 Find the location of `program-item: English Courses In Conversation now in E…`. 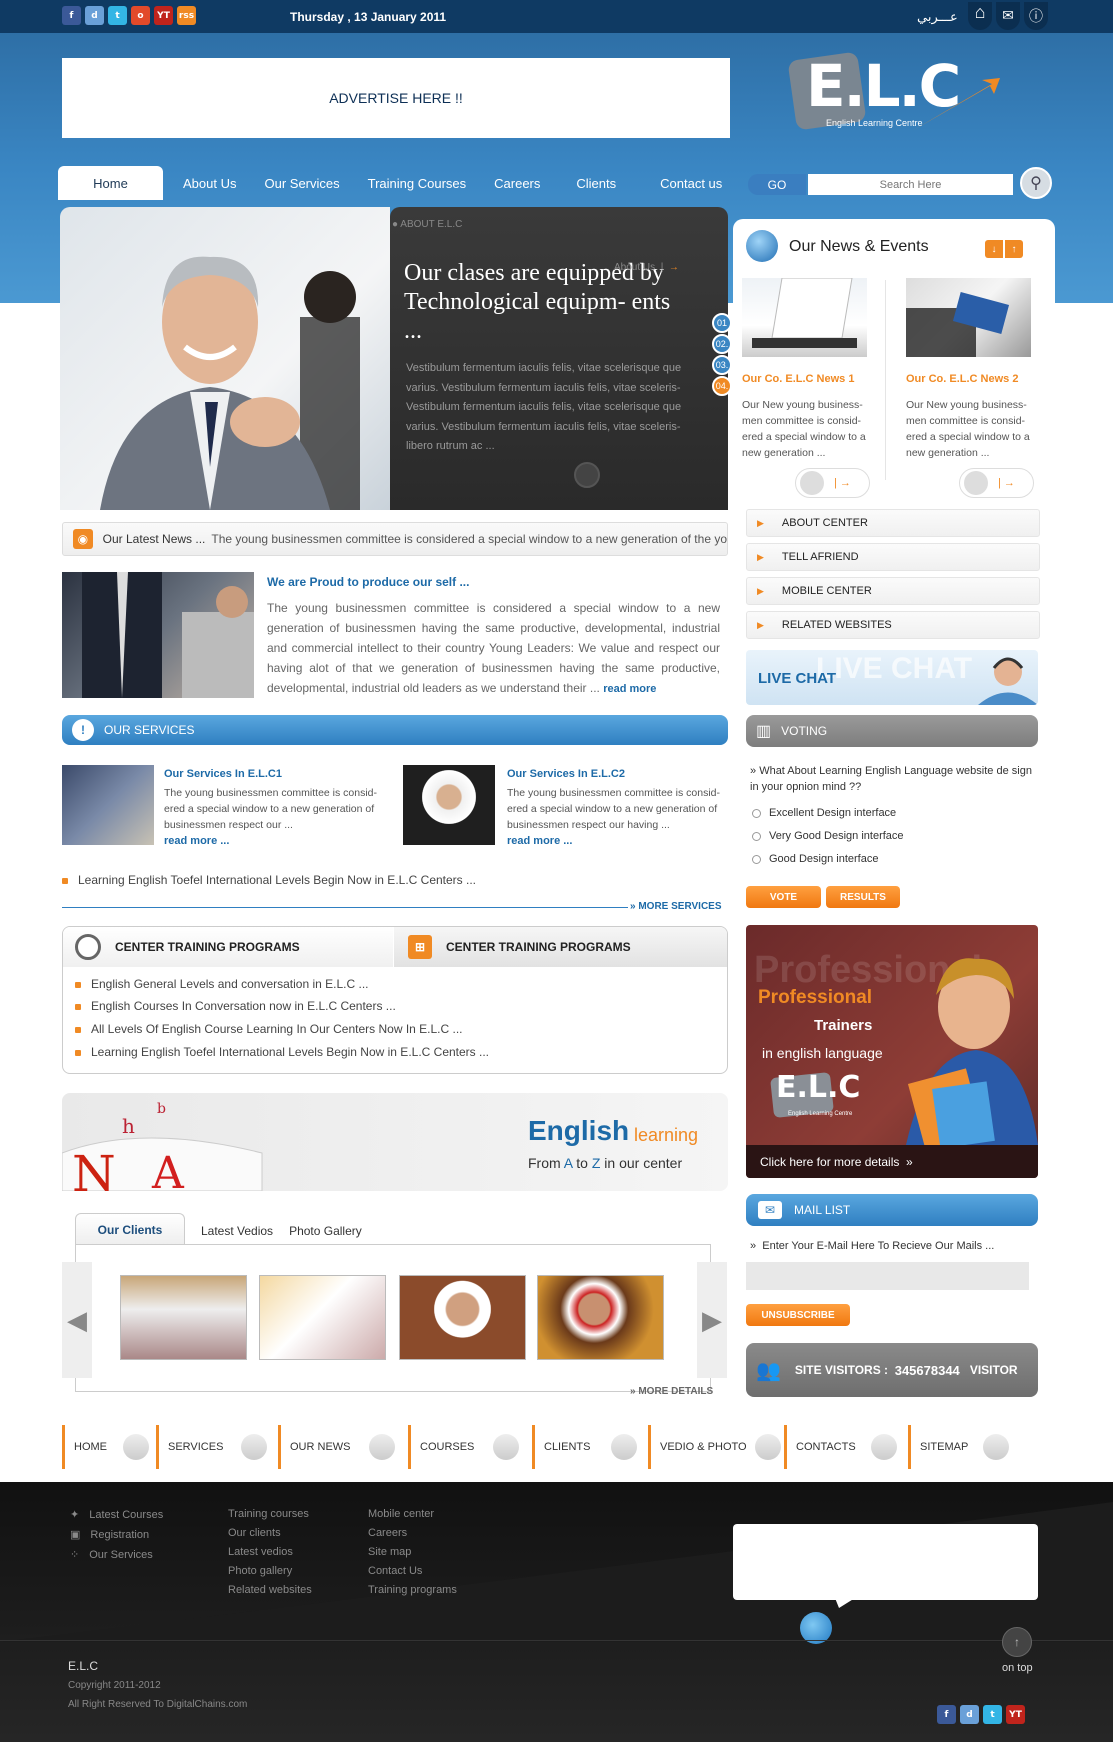

program-item: English Courses In Conversation now in E… is located at coordinates (235, 1006).